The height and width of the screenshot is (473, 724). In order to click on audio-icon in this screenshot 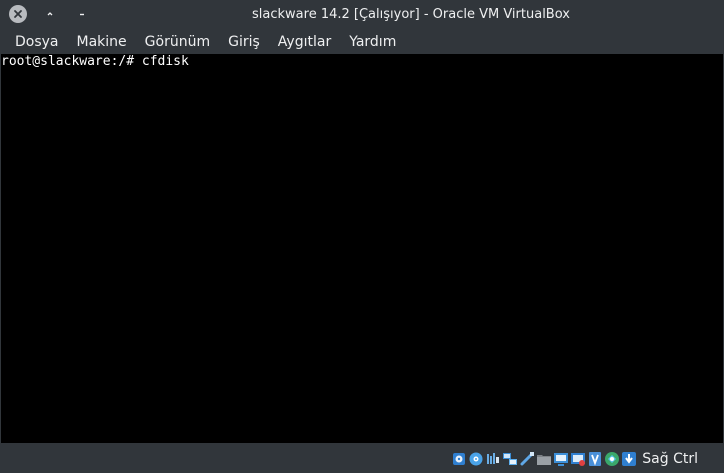, I will do `click(493, 459)`.